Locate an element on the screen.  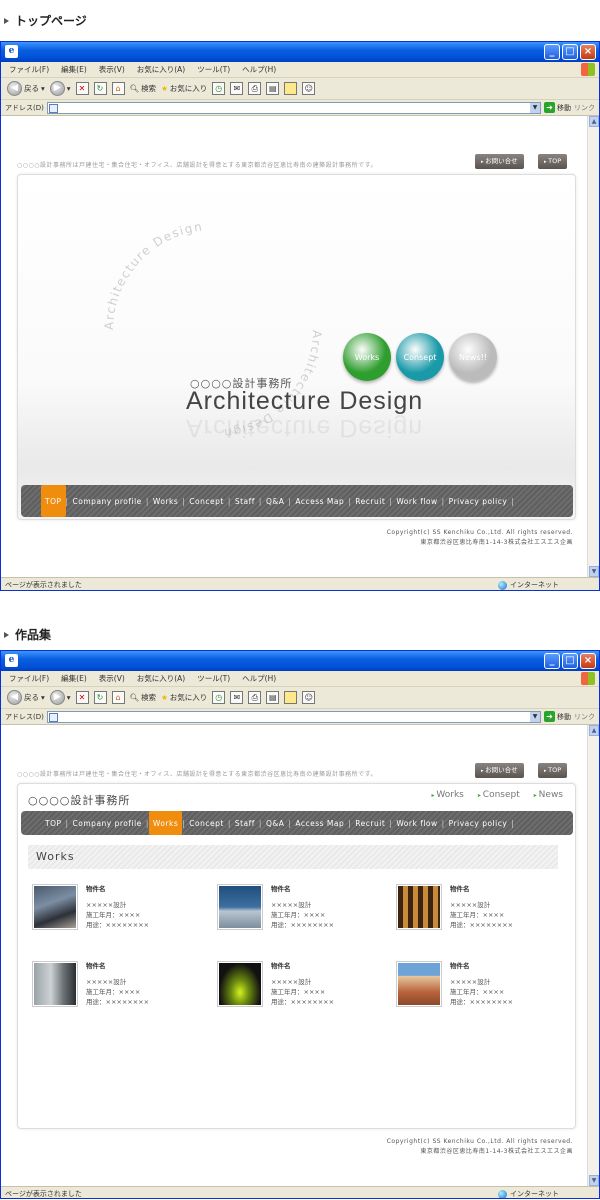
news-circle-button: News!! is located at coordinates (473, 357).